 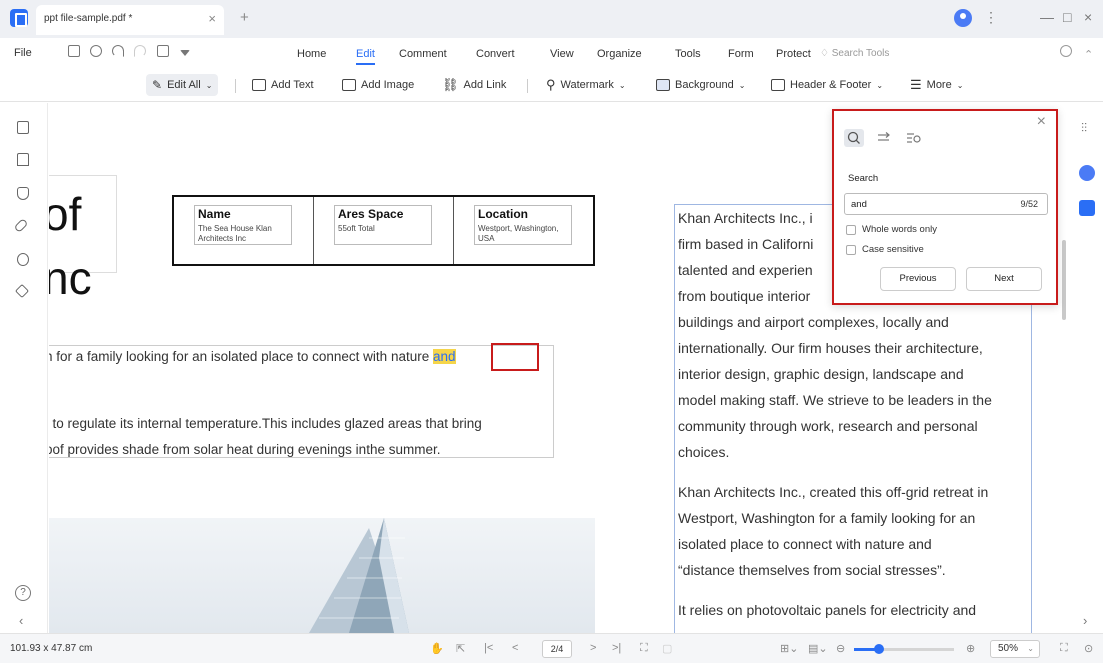 What do you see at coordinates (23, 53) in the screenshot?
I see `menu-file: File` at bounding box center [23, 53].